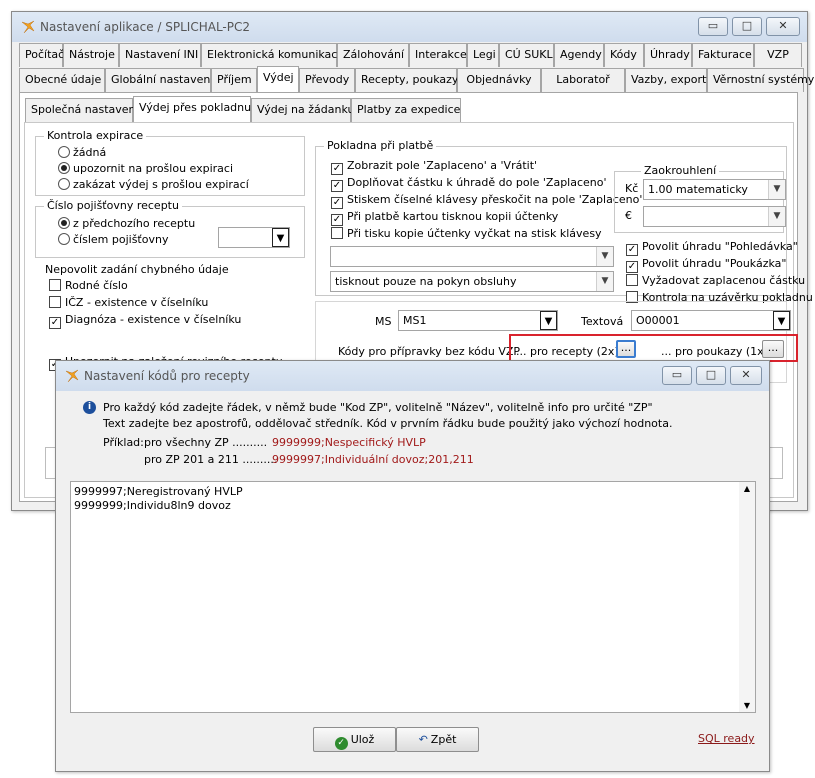 This screenshot has height=778, width=815. What do you see at coordinates (89, 407) in the screenshot?
I see `info-icon: i` at bounding box center [89, 407].